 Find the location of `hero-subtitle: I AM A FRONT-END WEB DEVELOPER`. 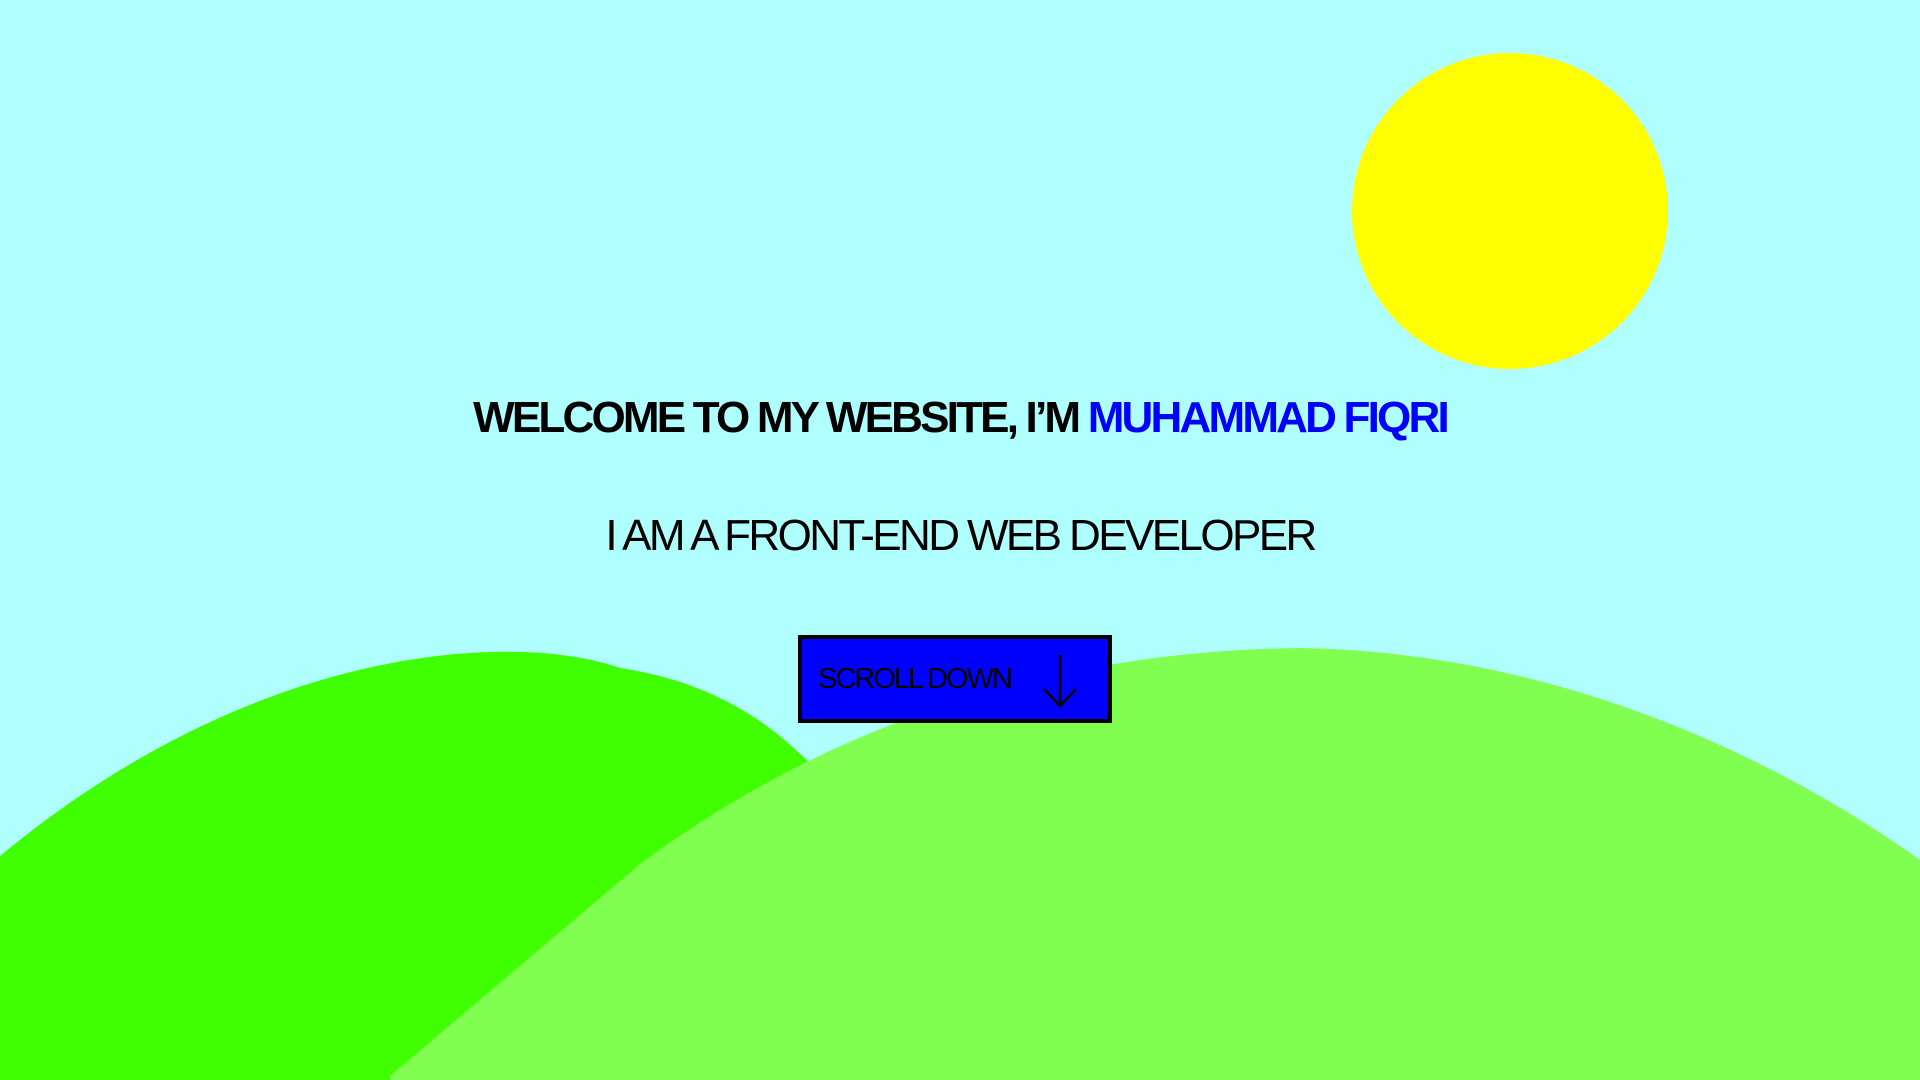

hero-subtitle: I AM A FRONT-END WEB DEVELOPER is located at coordinates (961, 535).